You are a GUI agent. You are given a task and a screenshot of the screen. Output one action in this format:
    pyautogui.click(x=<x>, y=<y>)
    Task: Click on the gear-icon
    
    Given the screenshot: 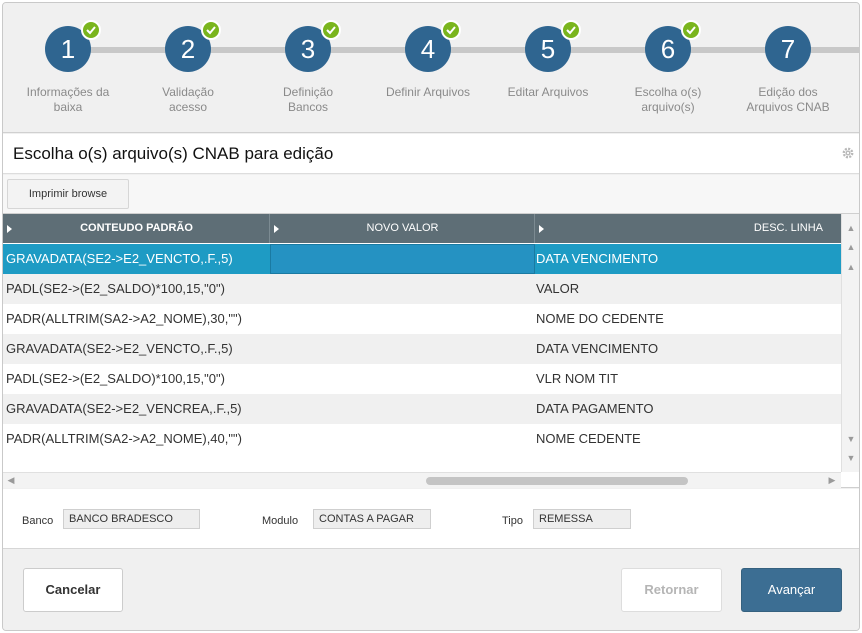 What is the action you would take?
    pyautogui.click(x=848, y=155)
    